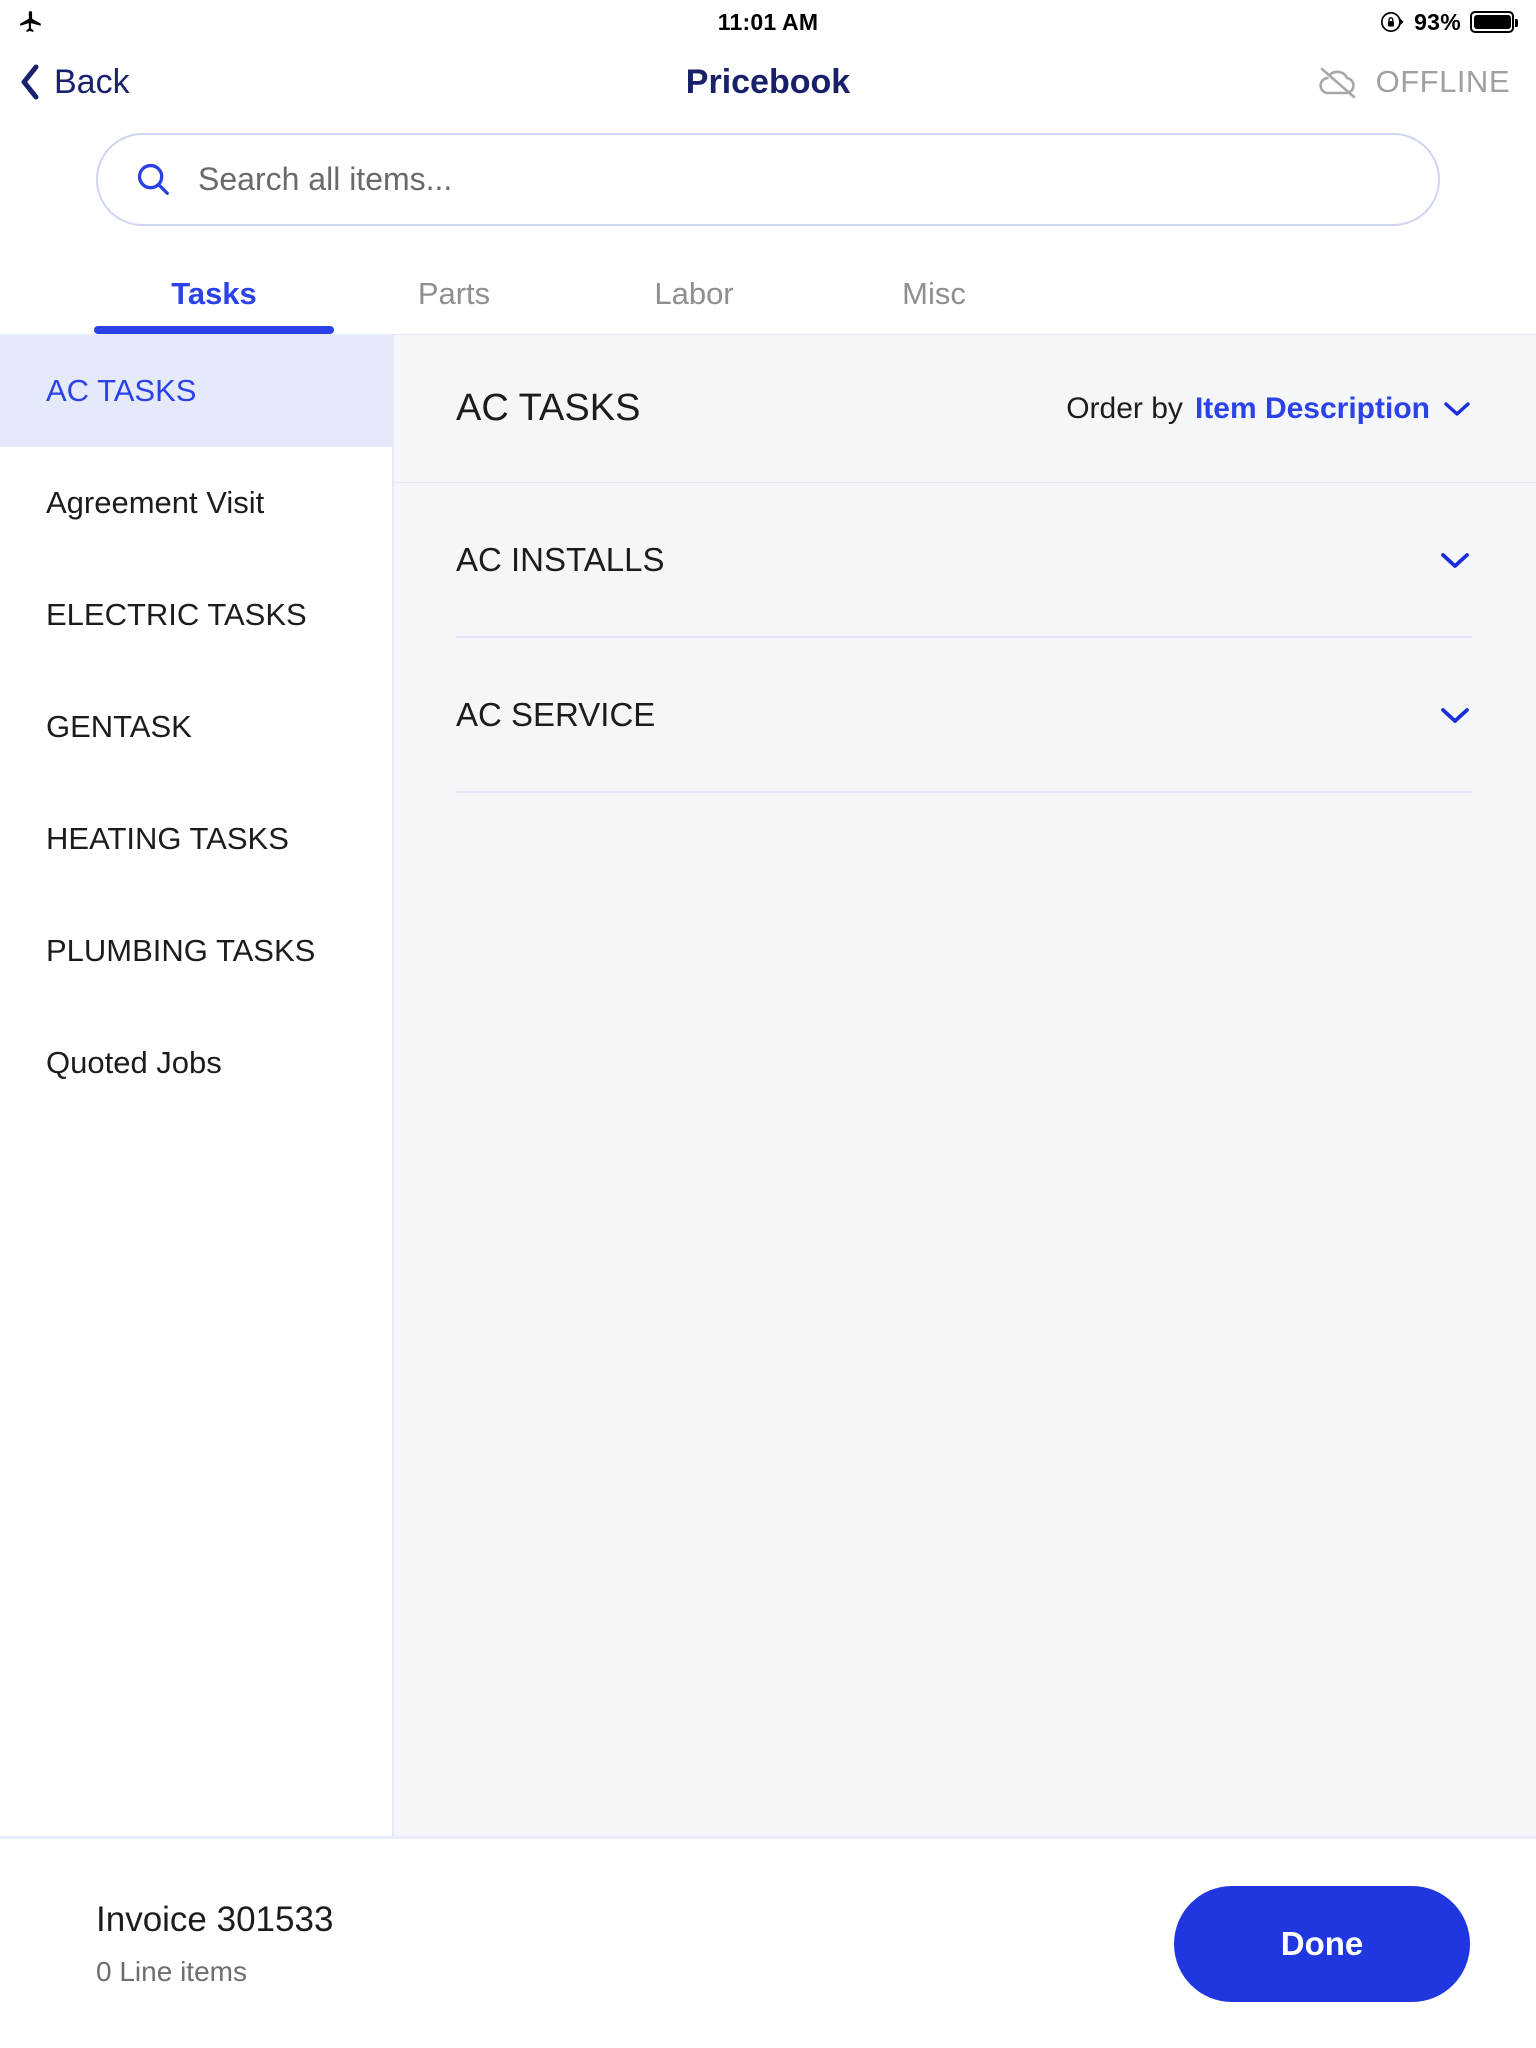  I want to click on search-box, so click(768, 179).